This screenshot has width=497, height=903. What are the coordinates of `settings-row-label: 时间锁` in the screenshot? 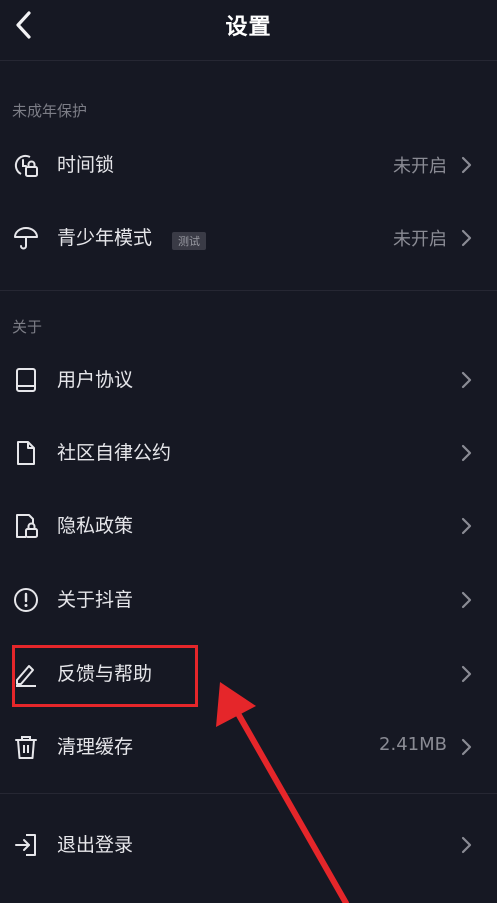 It's located at (86, 165).